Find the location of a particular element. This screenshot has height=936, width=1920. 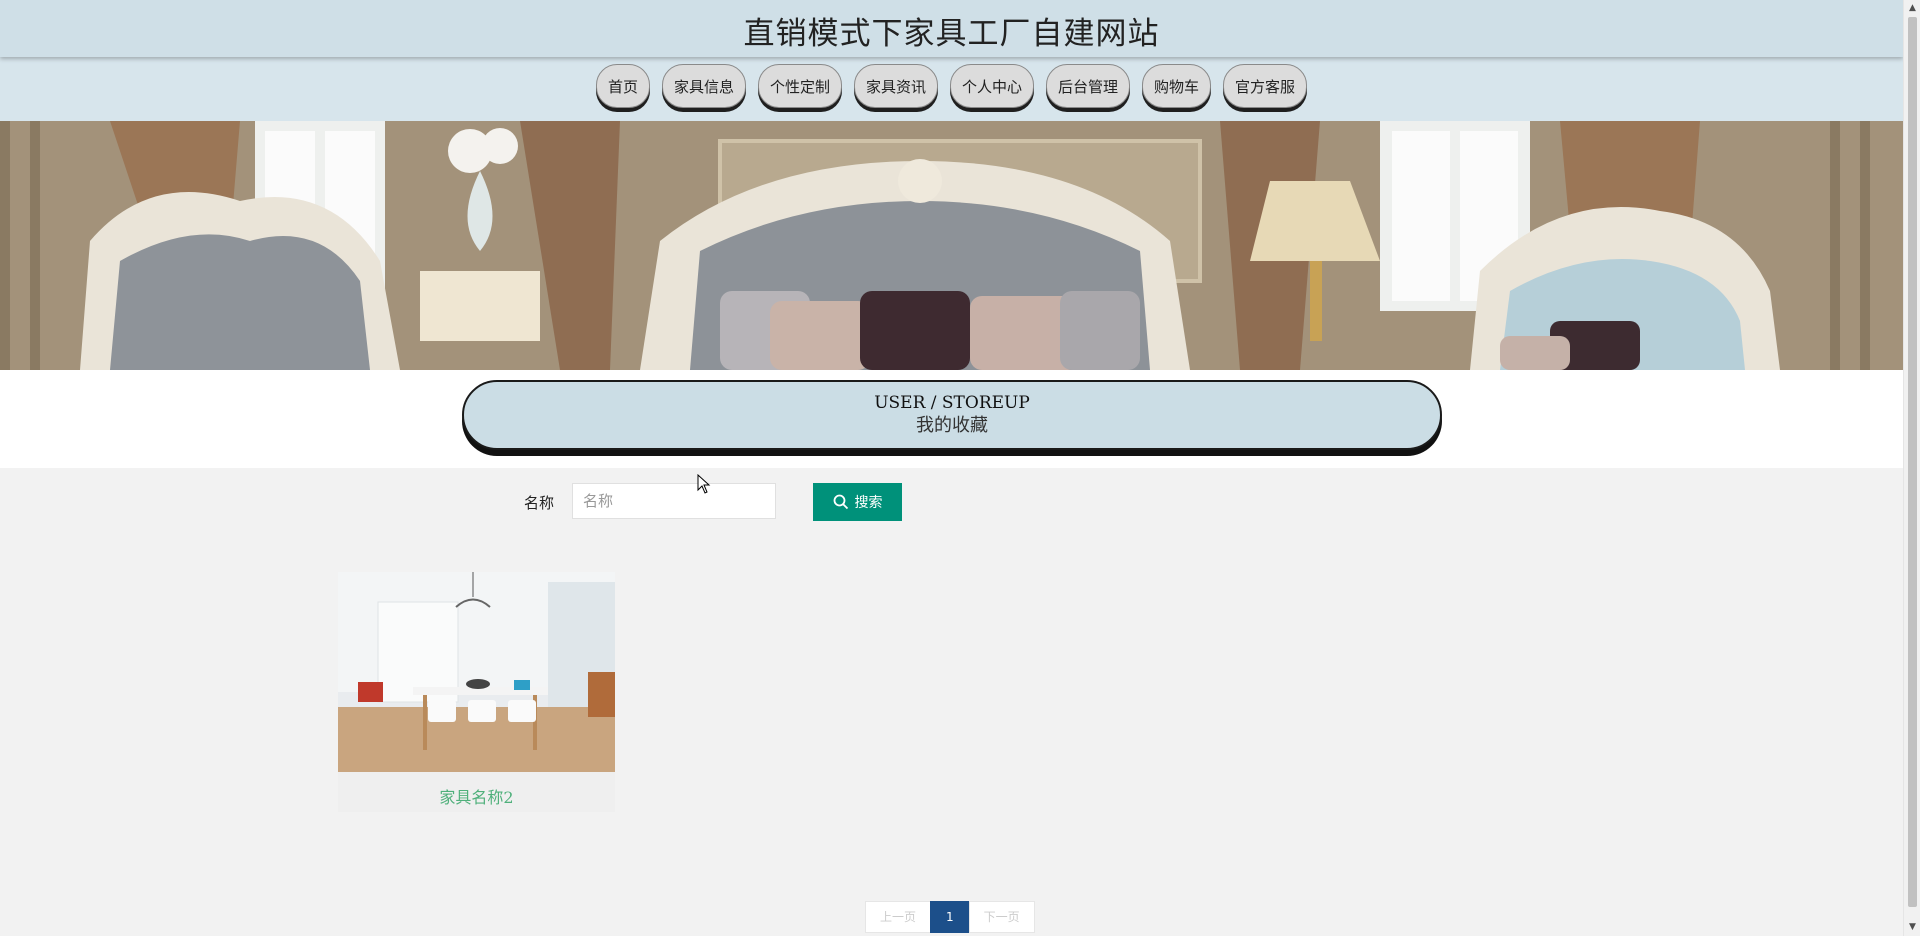

pagination: 上一页 1 下一页 is located at coordinates (950, 917).